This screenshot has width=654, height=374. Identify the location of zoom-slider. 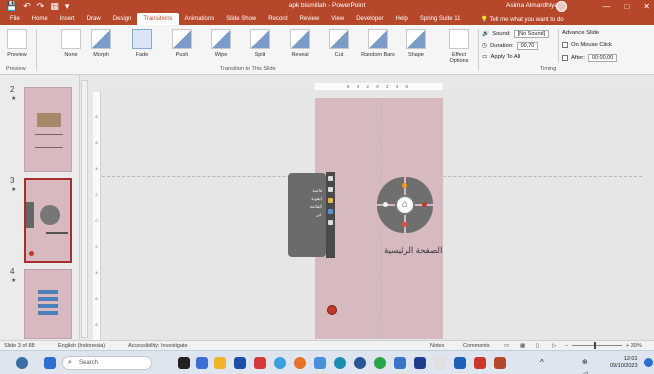
(597, 345).